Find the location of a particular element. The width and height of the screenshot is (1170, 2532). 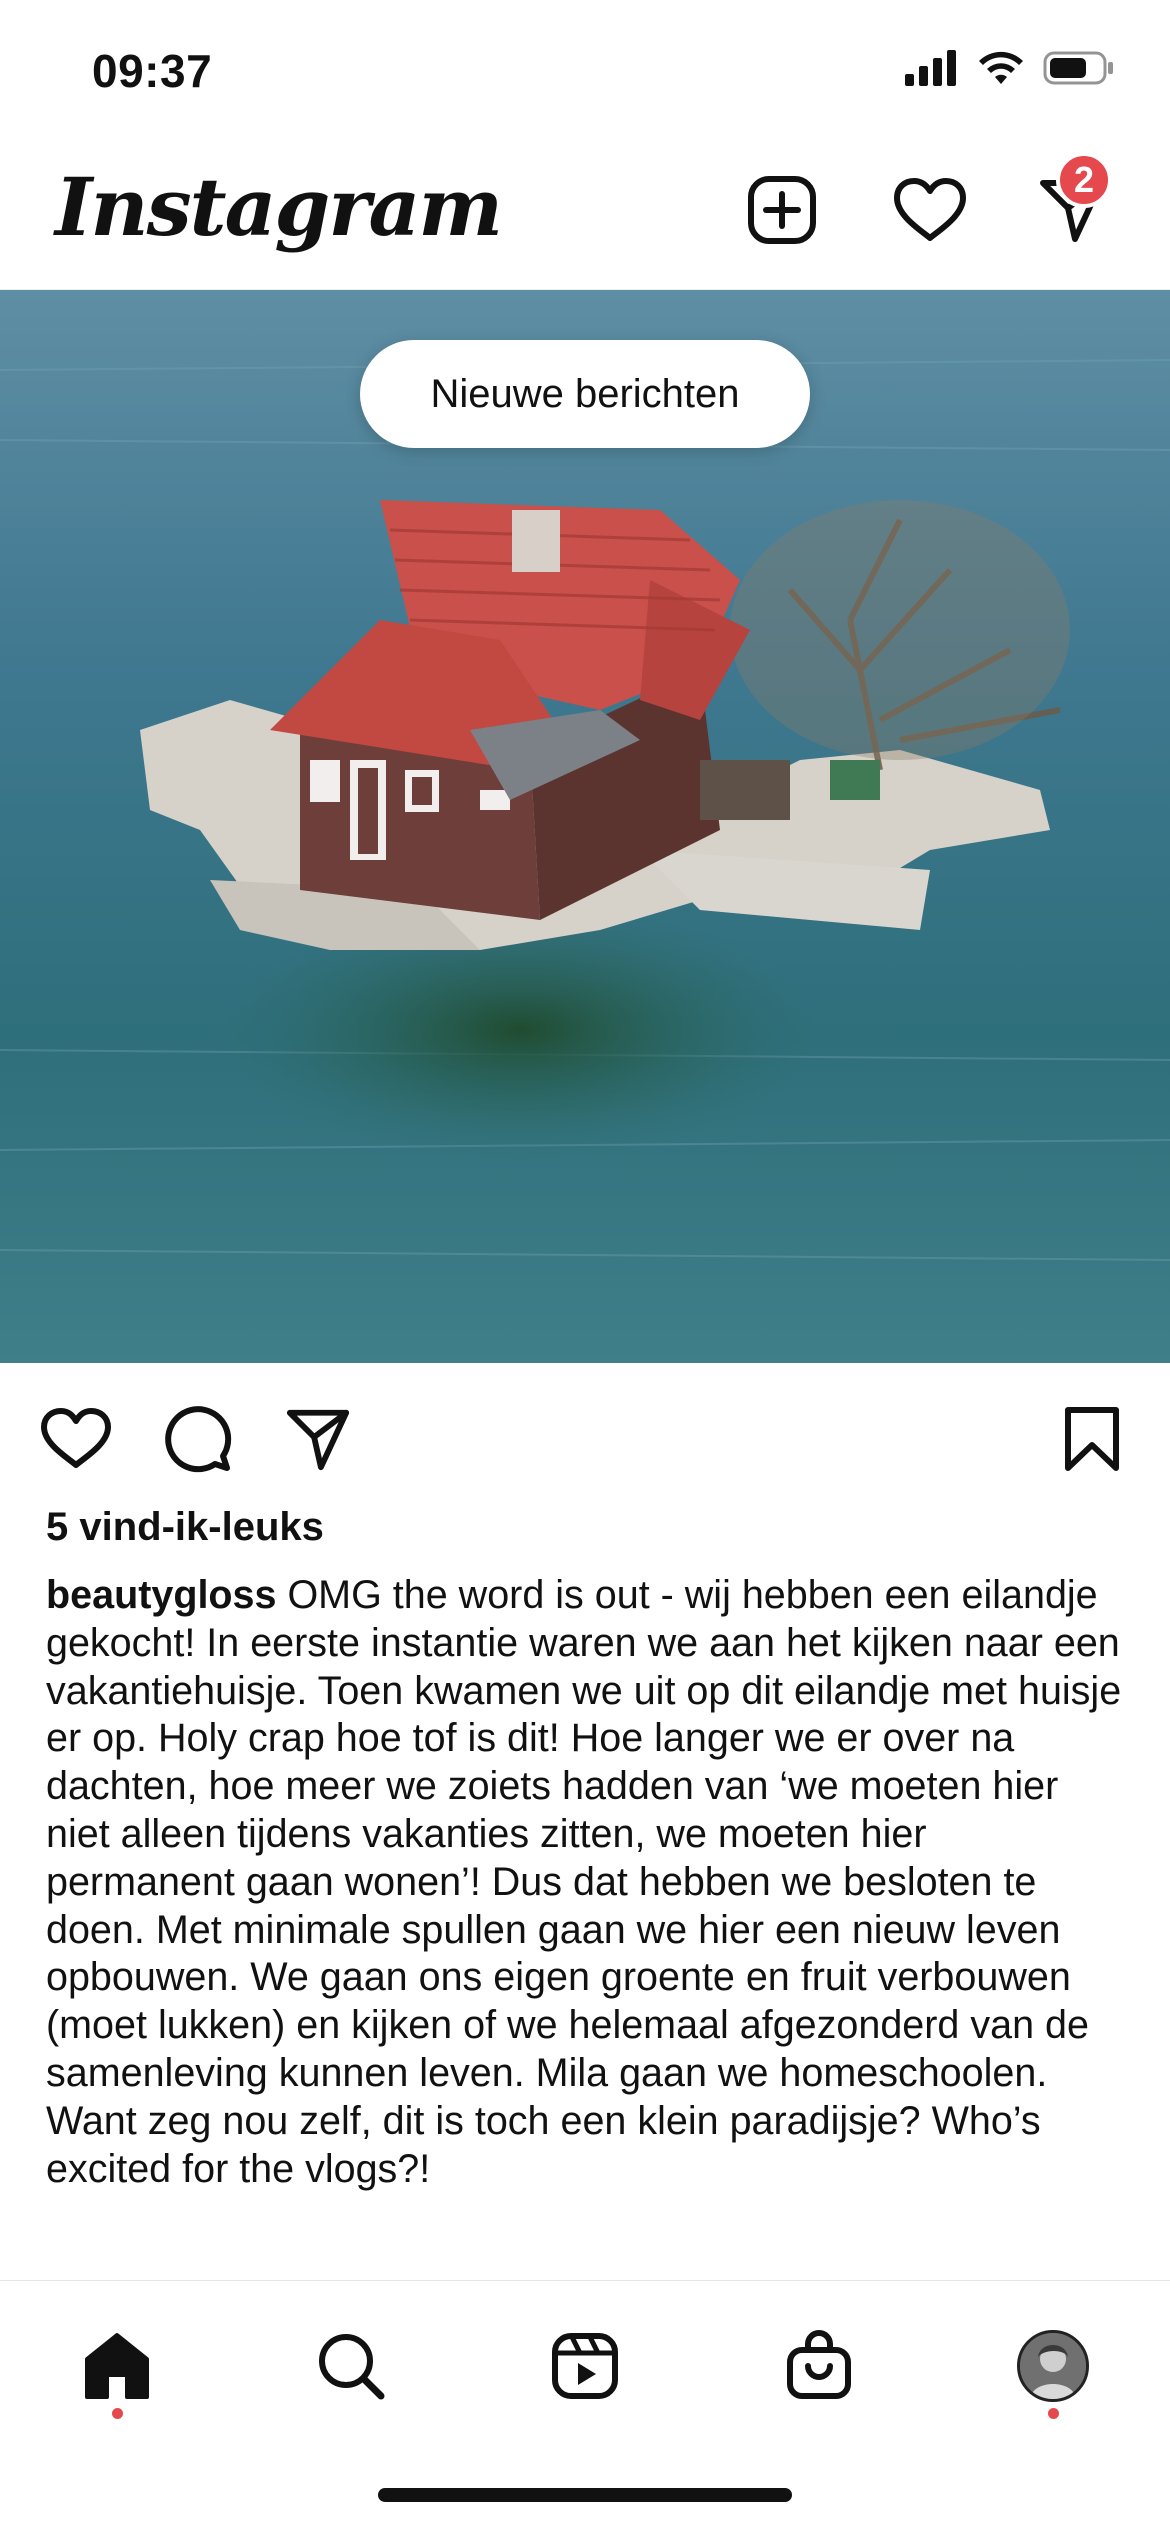

new-post-button is located at coordinates (782, 210).